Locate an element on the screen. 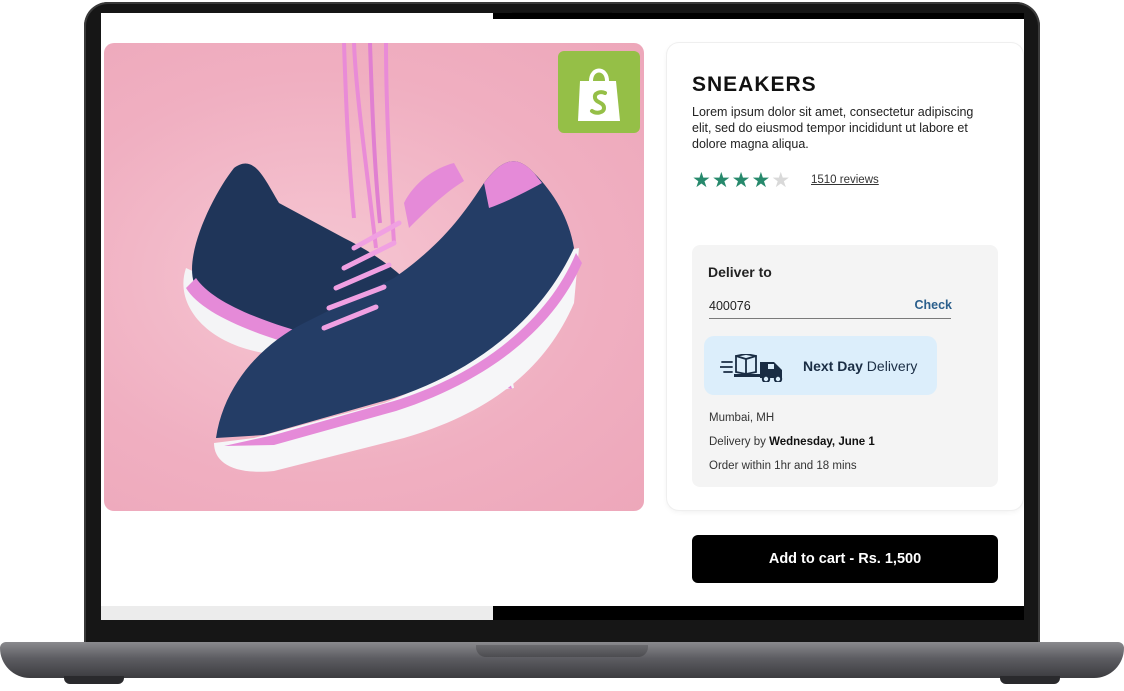 Image resolution: width=1124 pixels, height=691 pixels. rating-stars: ★★★★★ is located at coordinates (741, 180).